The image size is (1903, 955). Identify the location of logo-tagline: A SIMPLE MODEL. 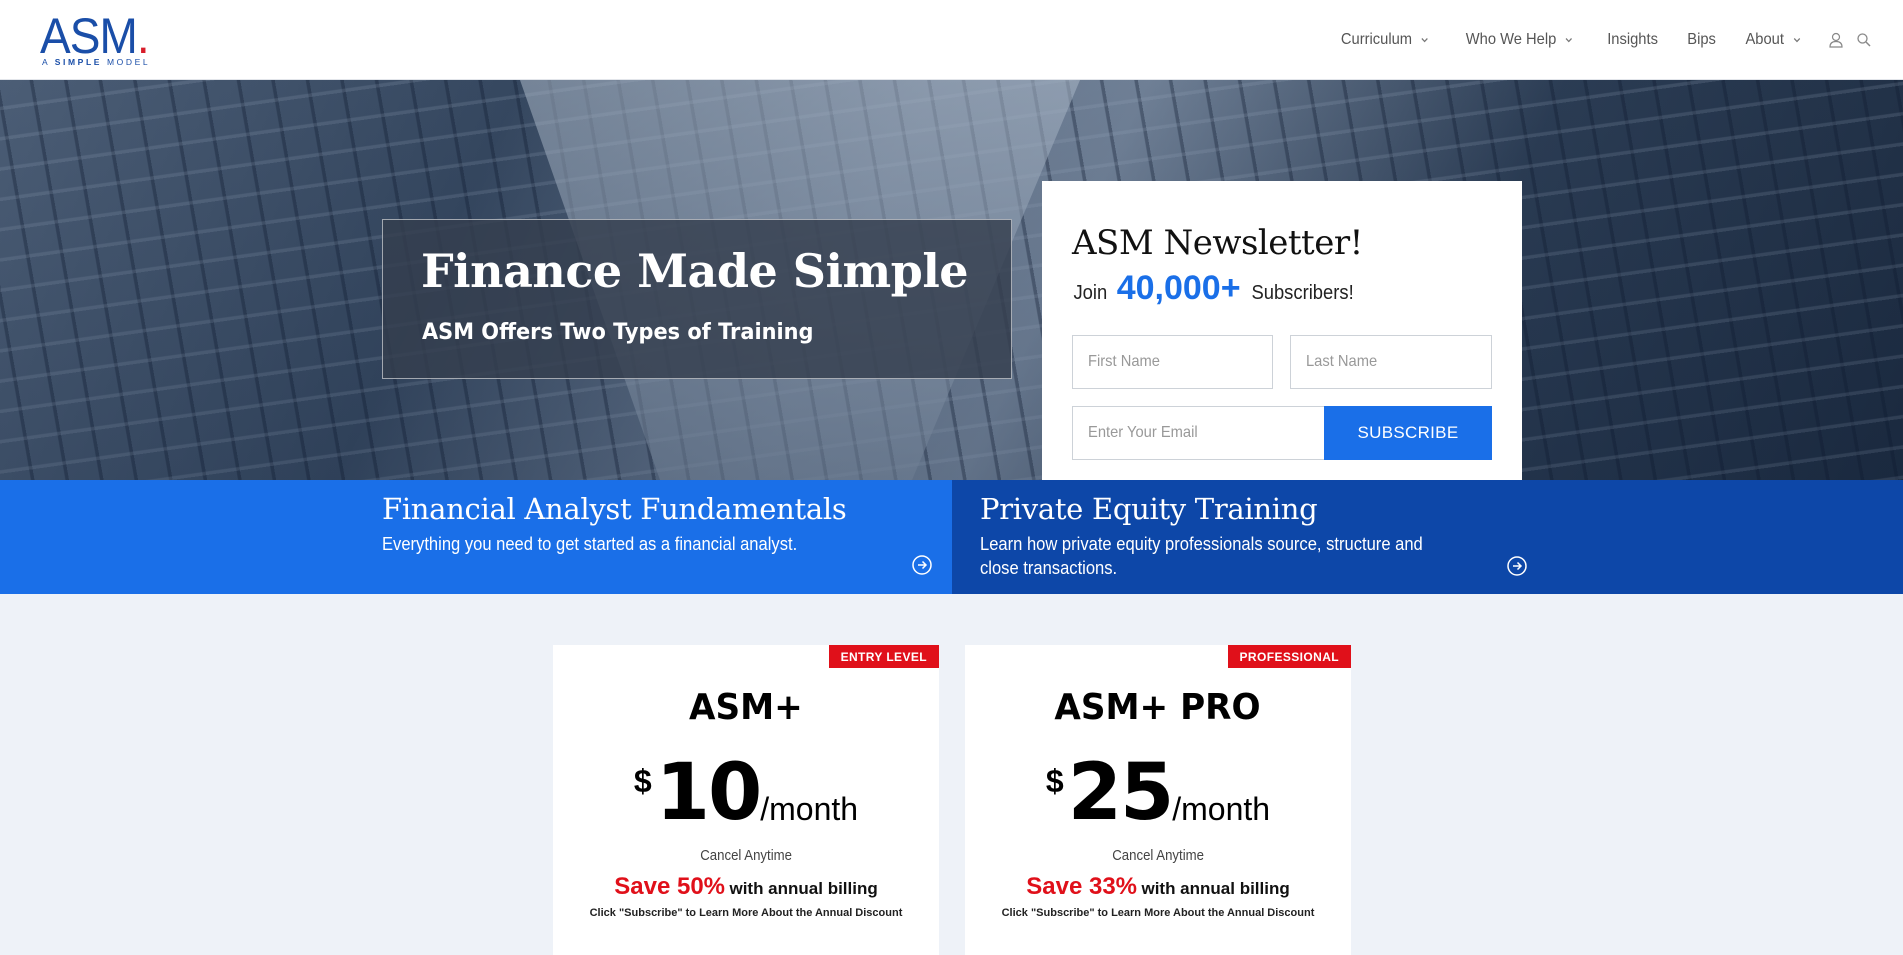
(96, 62).